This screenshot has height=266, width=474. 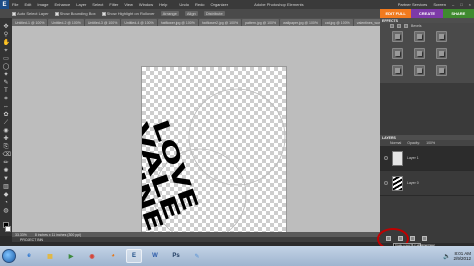 What do you see at coordinates (6, 187) in the screenshot?
I see `gradient-icon: ▥` at bounding box center [6, 187].